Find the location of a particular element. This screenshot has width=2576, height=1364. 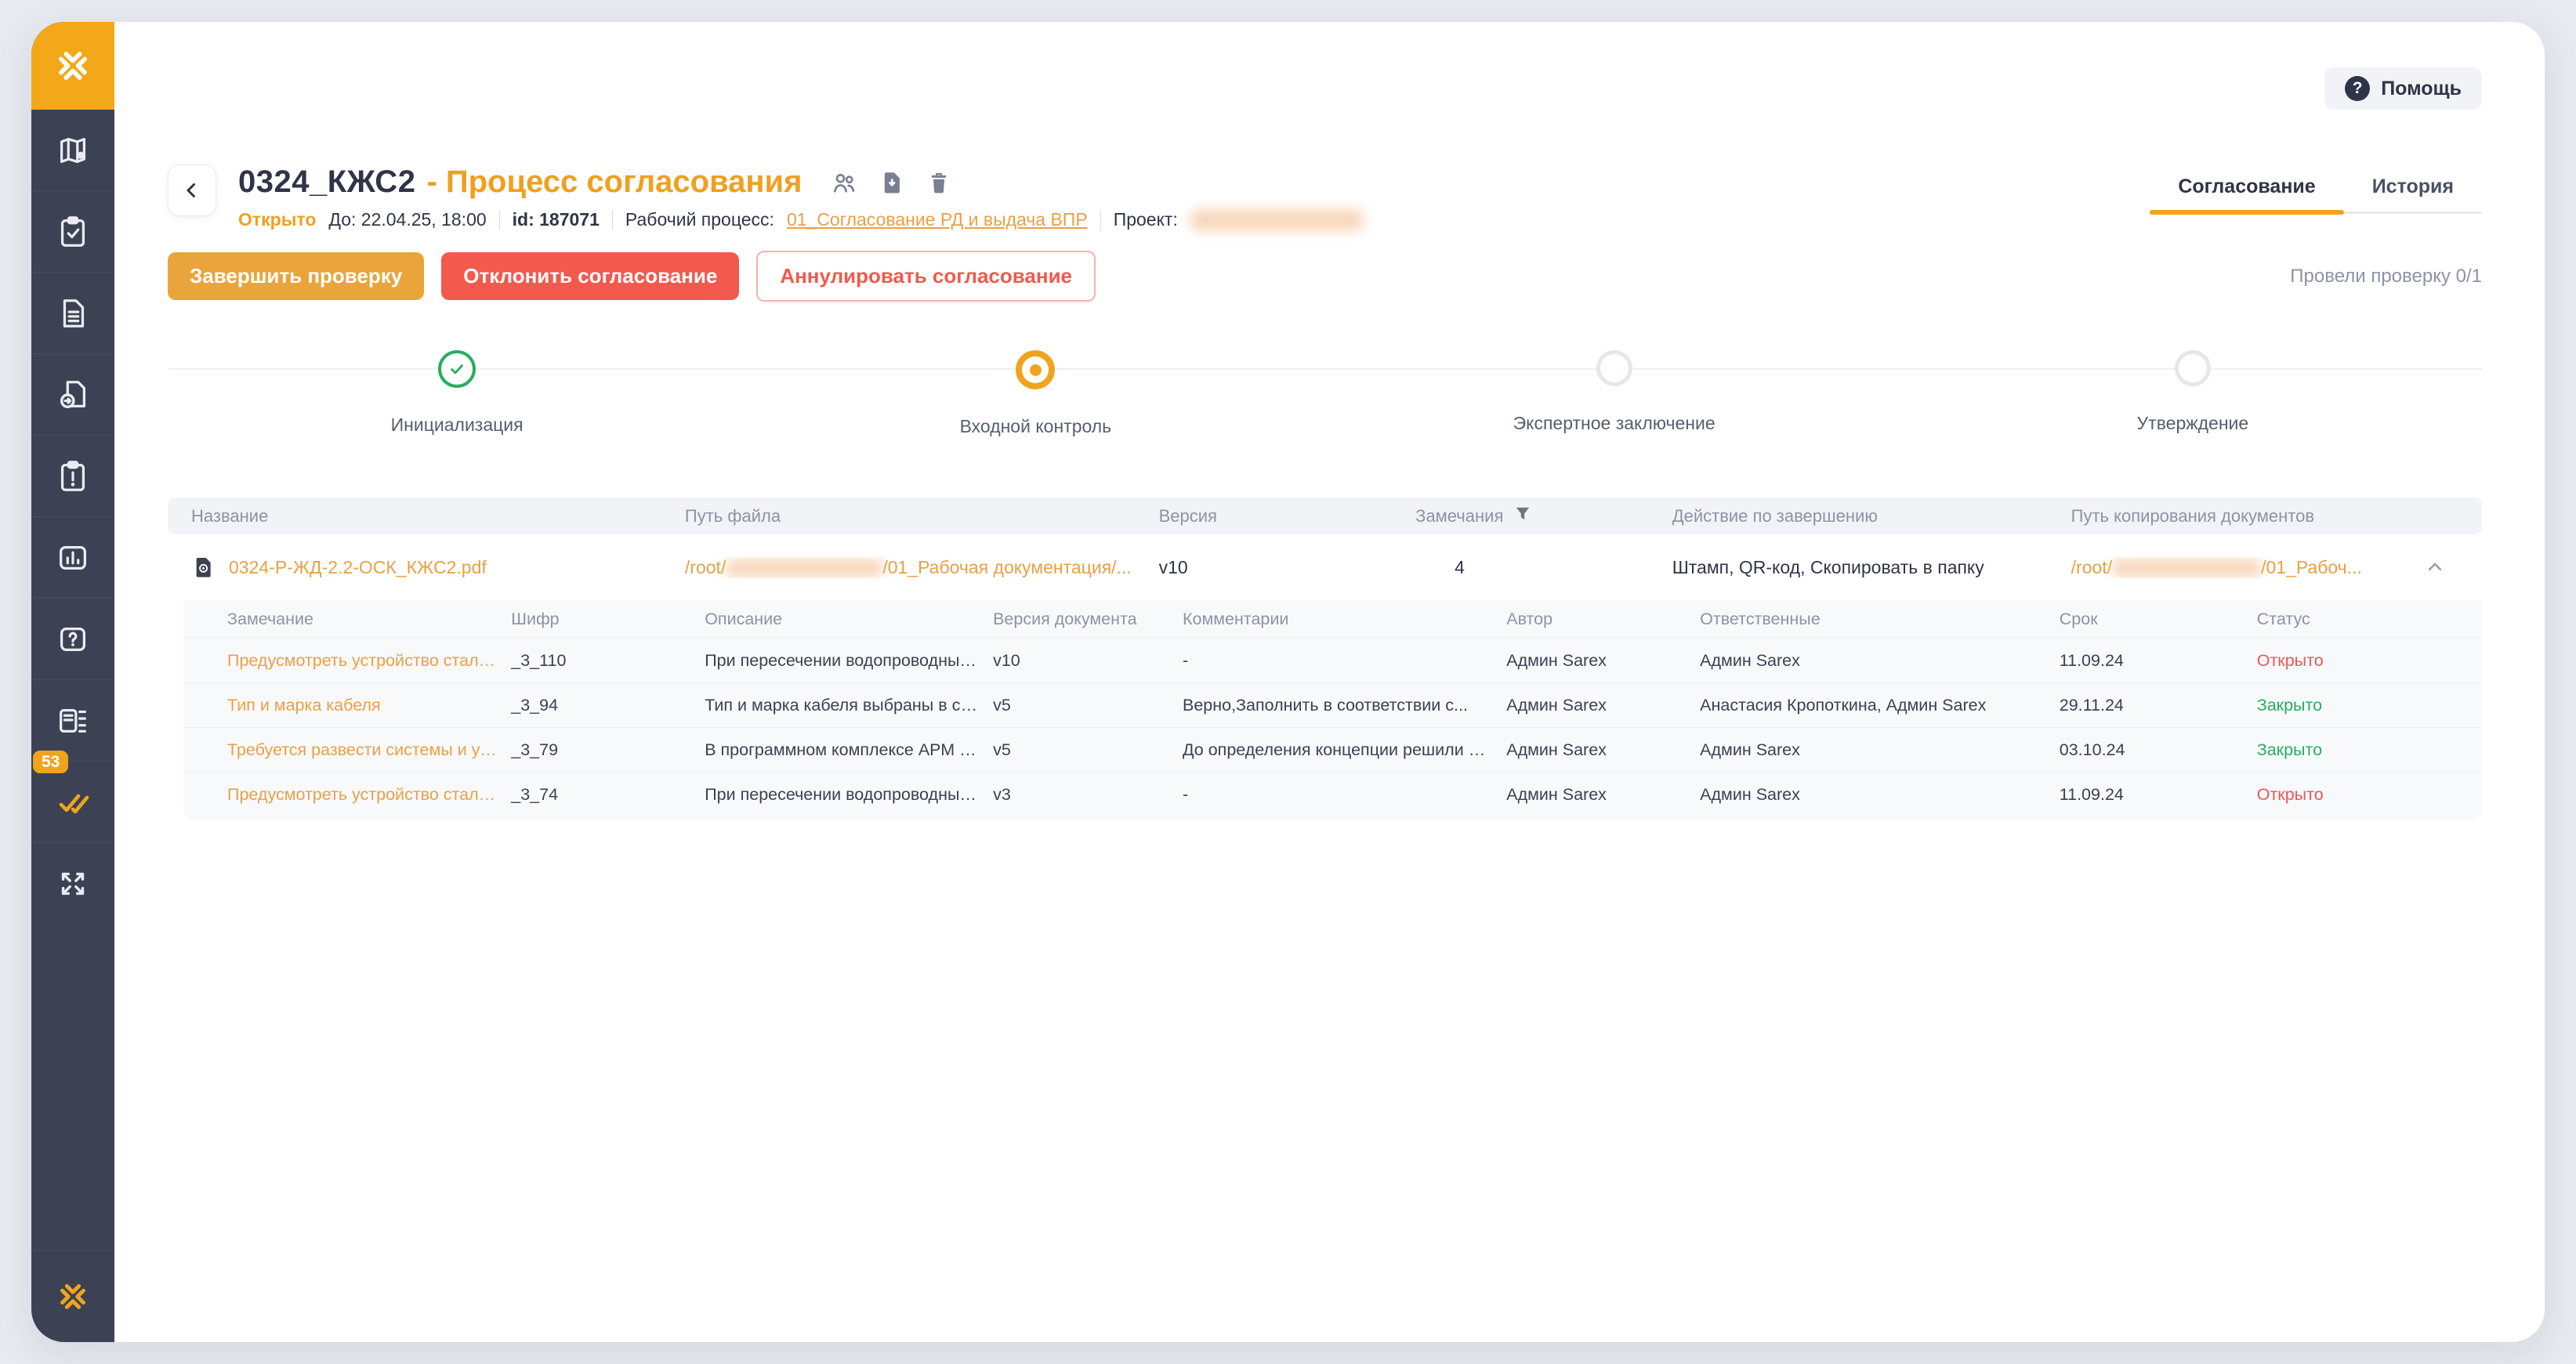

clipboard-alert-icon is located at coordinates (72, 475).